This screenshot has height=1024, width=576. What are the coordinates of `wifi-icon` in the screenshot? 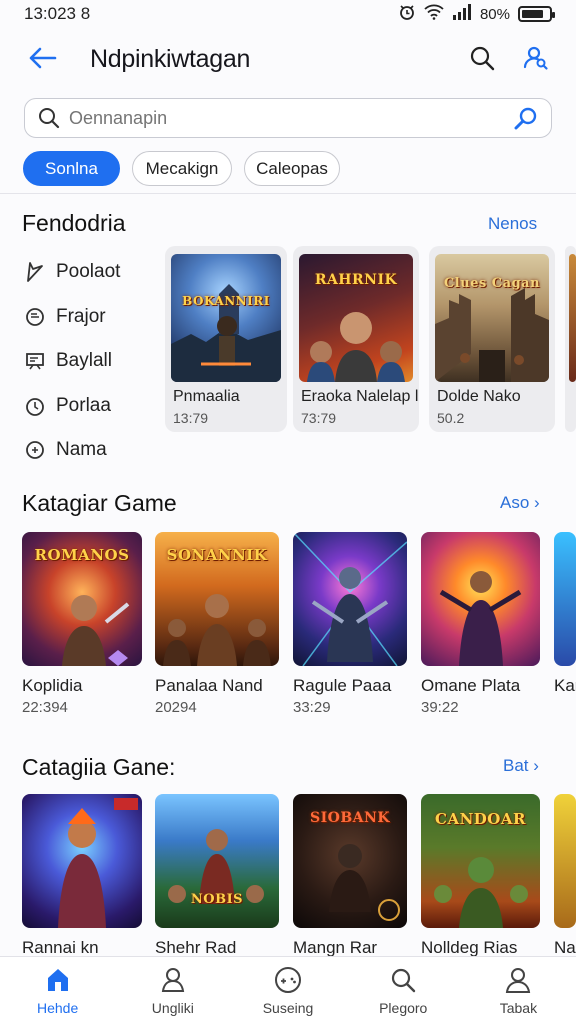 It's located at (434, 14).